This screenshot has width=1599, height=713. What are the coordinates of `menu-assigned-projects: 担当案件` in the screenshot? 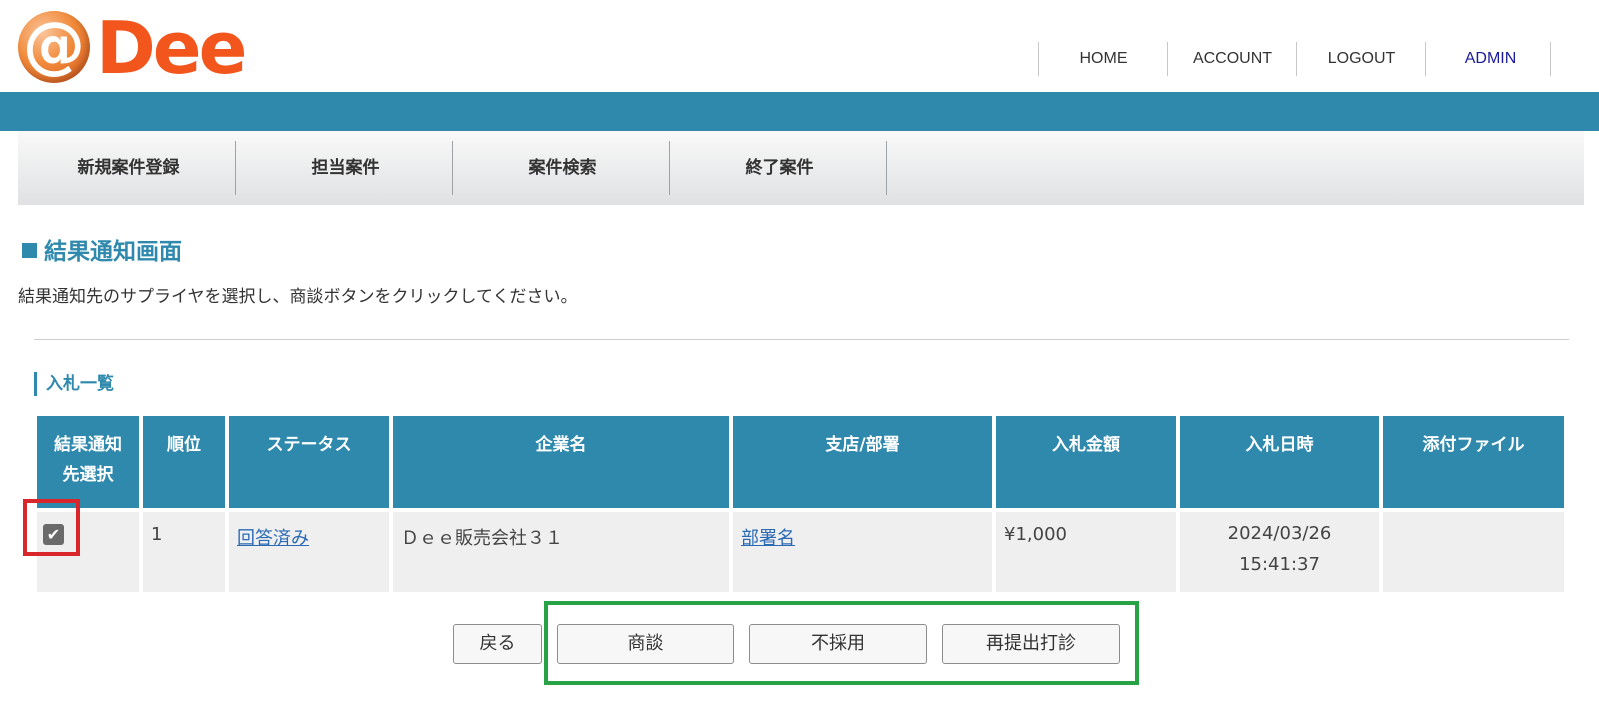 It's located at (345, 168).